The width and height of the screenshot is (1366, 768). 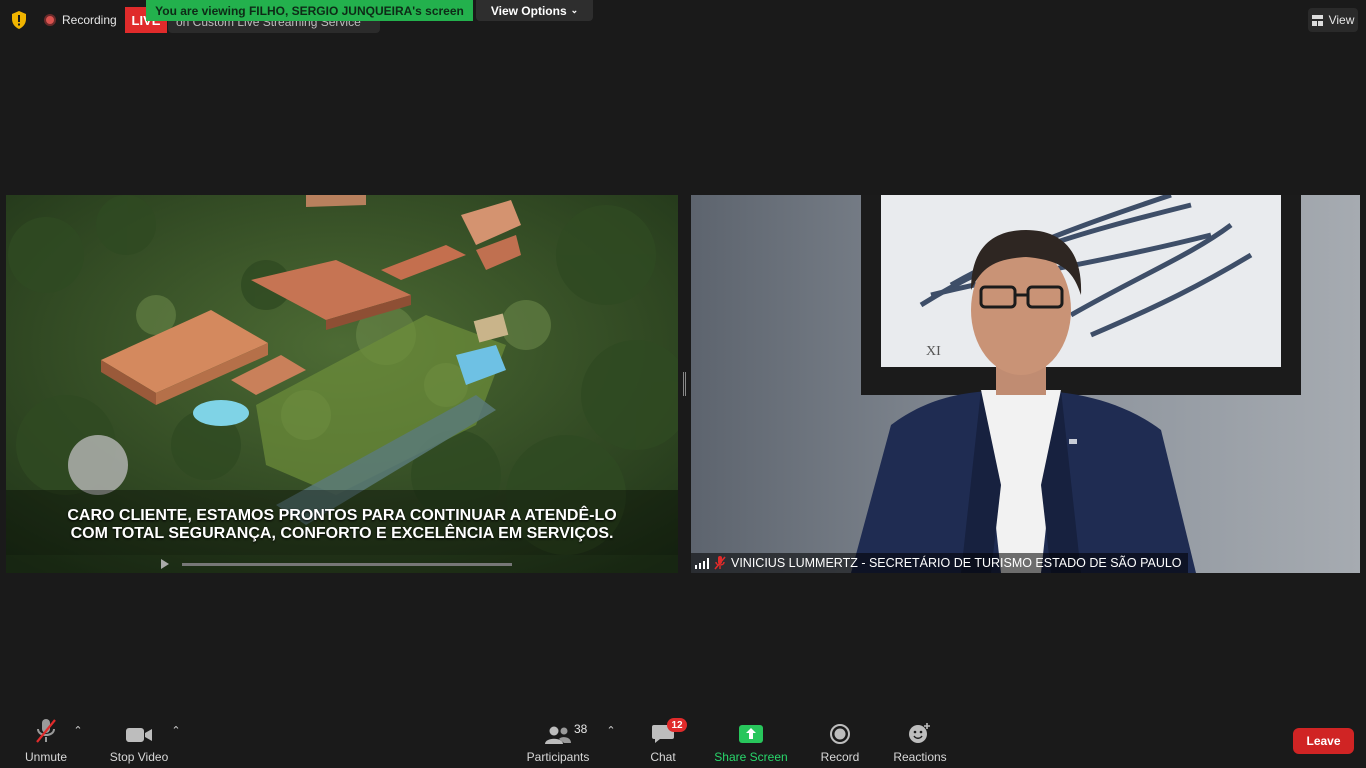 I want to click on media-controls-bar, so click(x=342, y=564).